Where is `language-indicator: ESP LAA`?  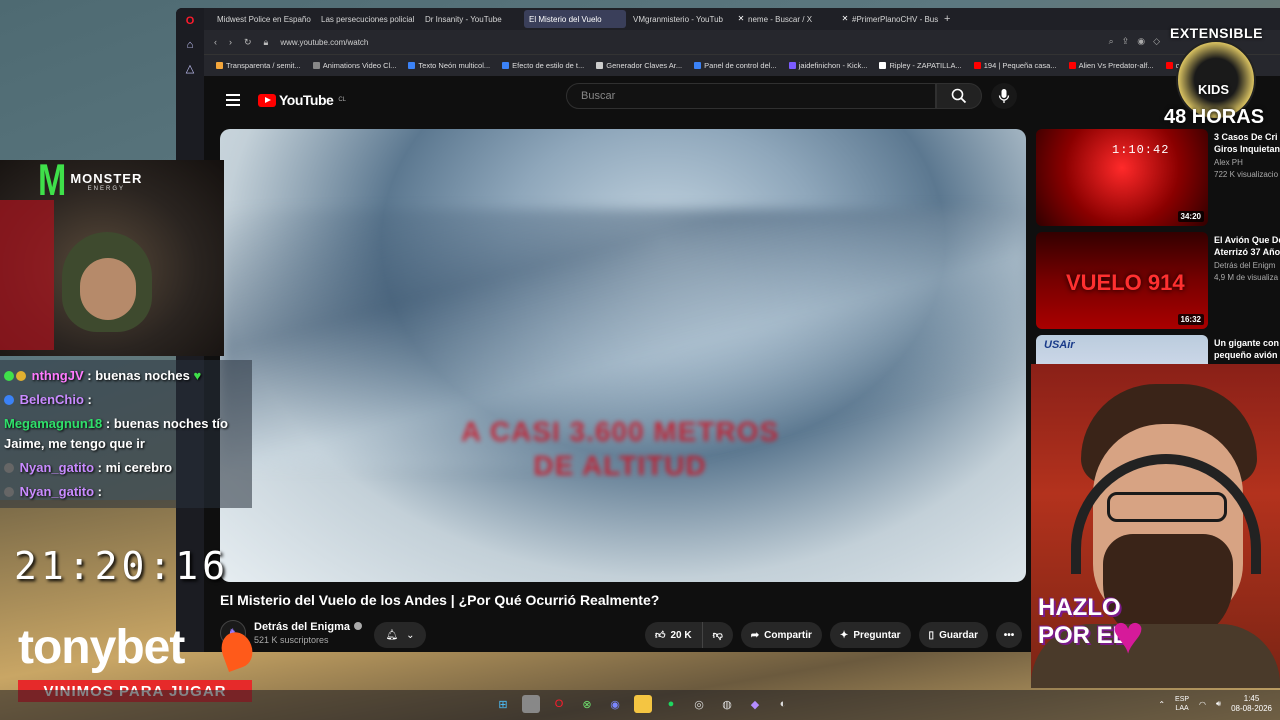 language-indicator: ESP LAA is located at coordinates (1182, 704).